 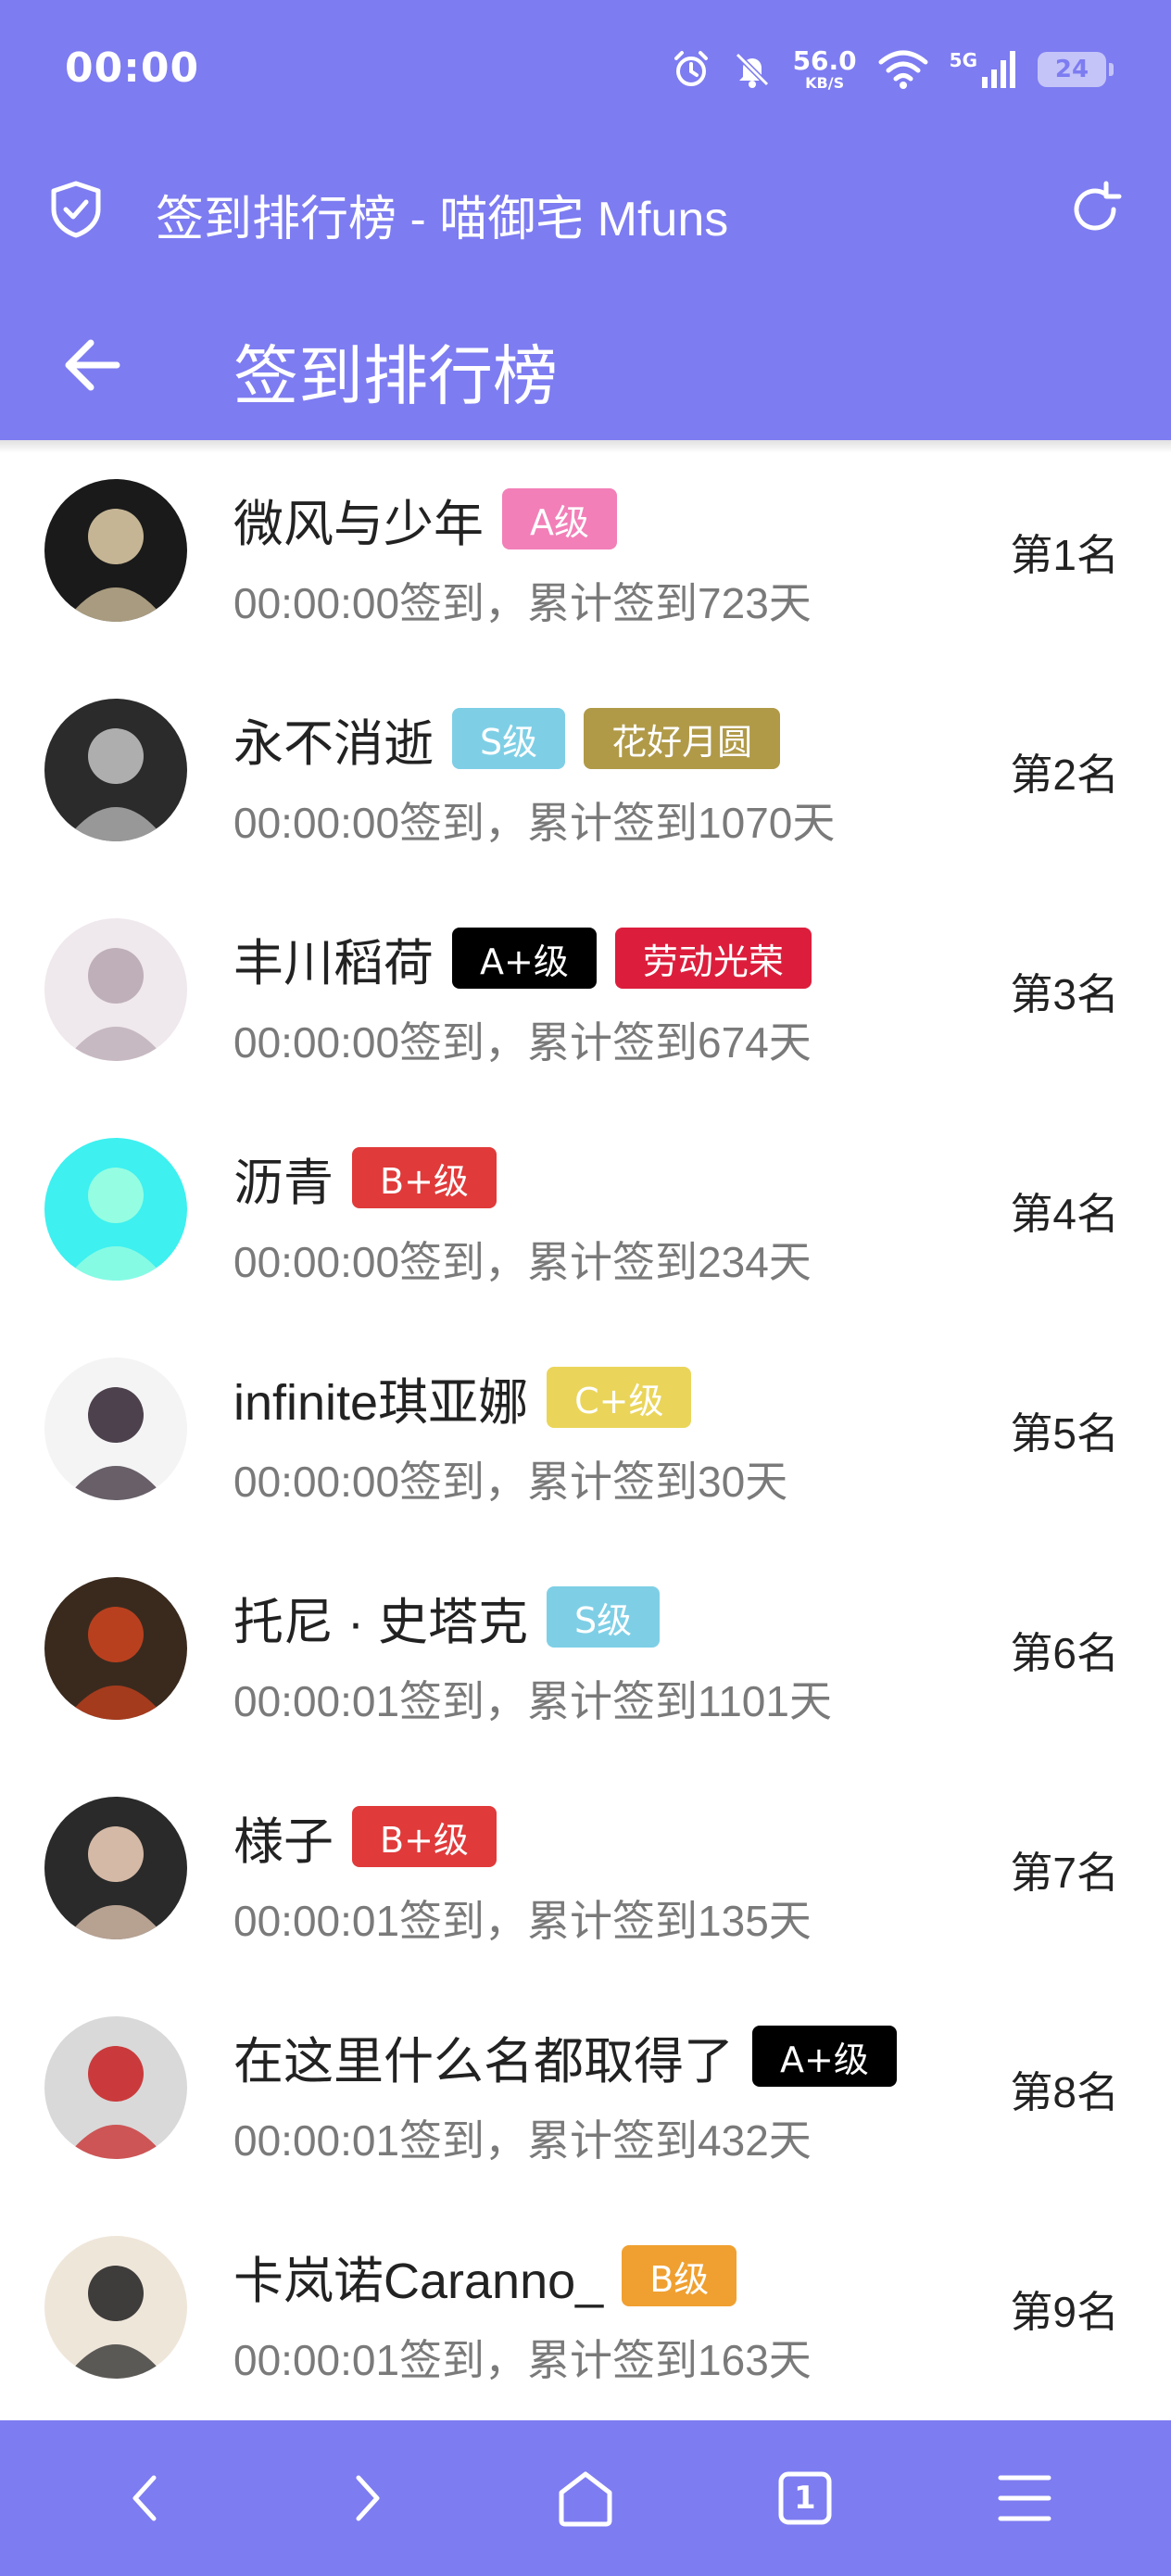 I want to click on ranking-row: 托尼 · 史塔克 S级 00:00:01签到，累计签到1101天 第6名, so click(x=585, y=1648).